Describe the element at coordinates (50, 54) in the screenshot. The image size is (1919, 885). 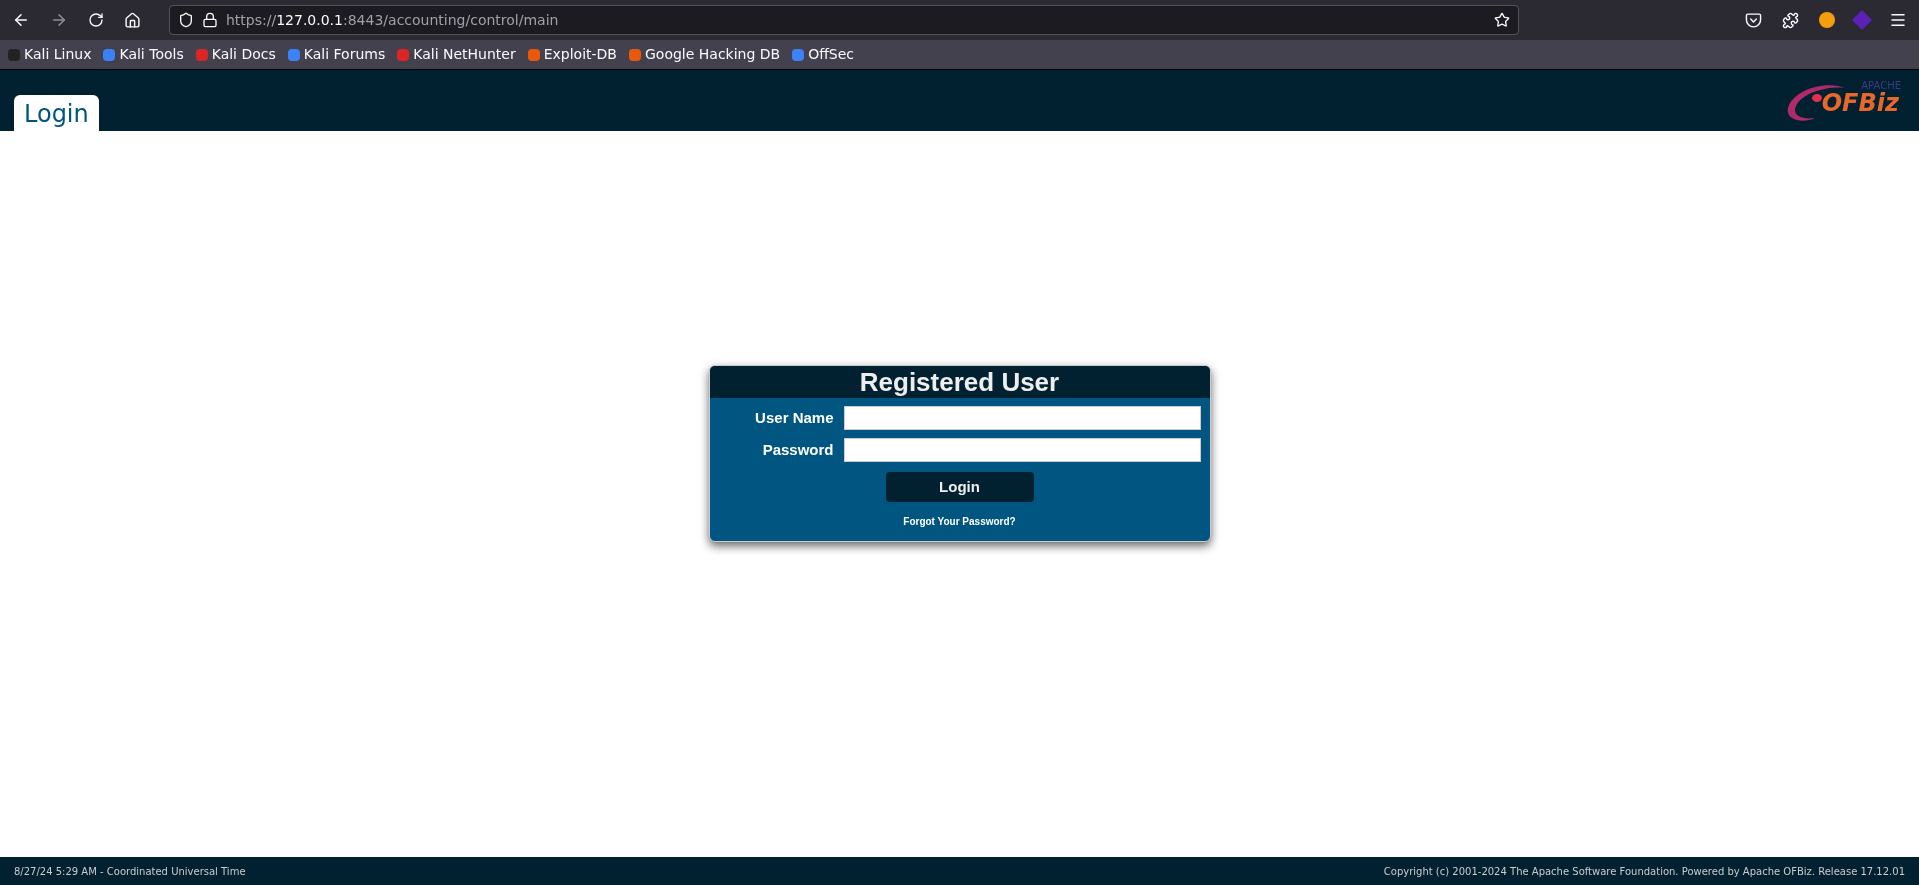
I see `bookmark-item: Kali Linux` at that location.